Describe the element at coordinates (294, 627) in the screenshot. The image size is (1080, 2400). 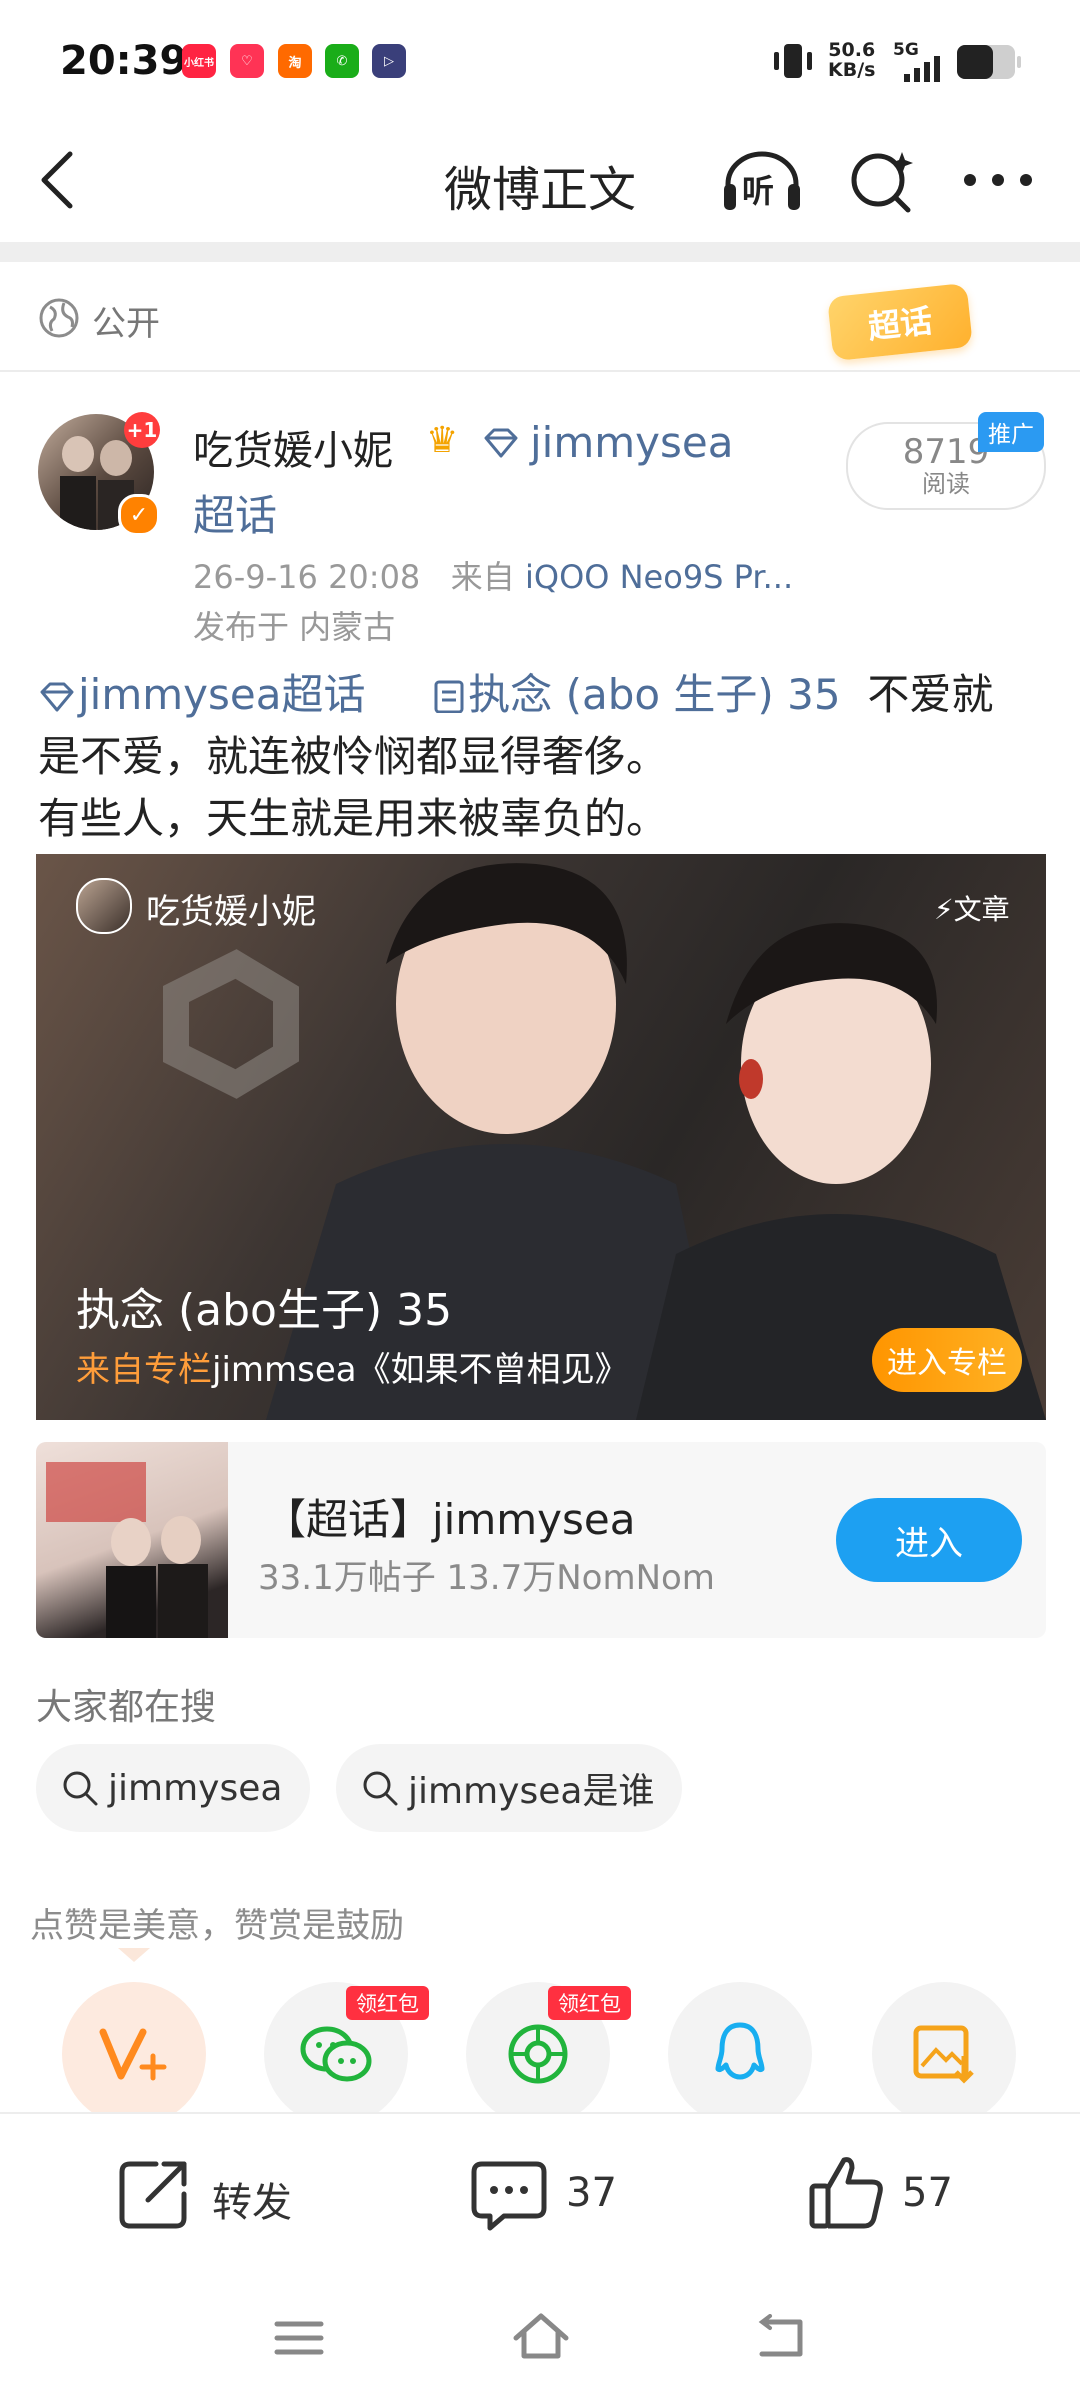
I see `post-location: 发布于 内蒙古` at that location.